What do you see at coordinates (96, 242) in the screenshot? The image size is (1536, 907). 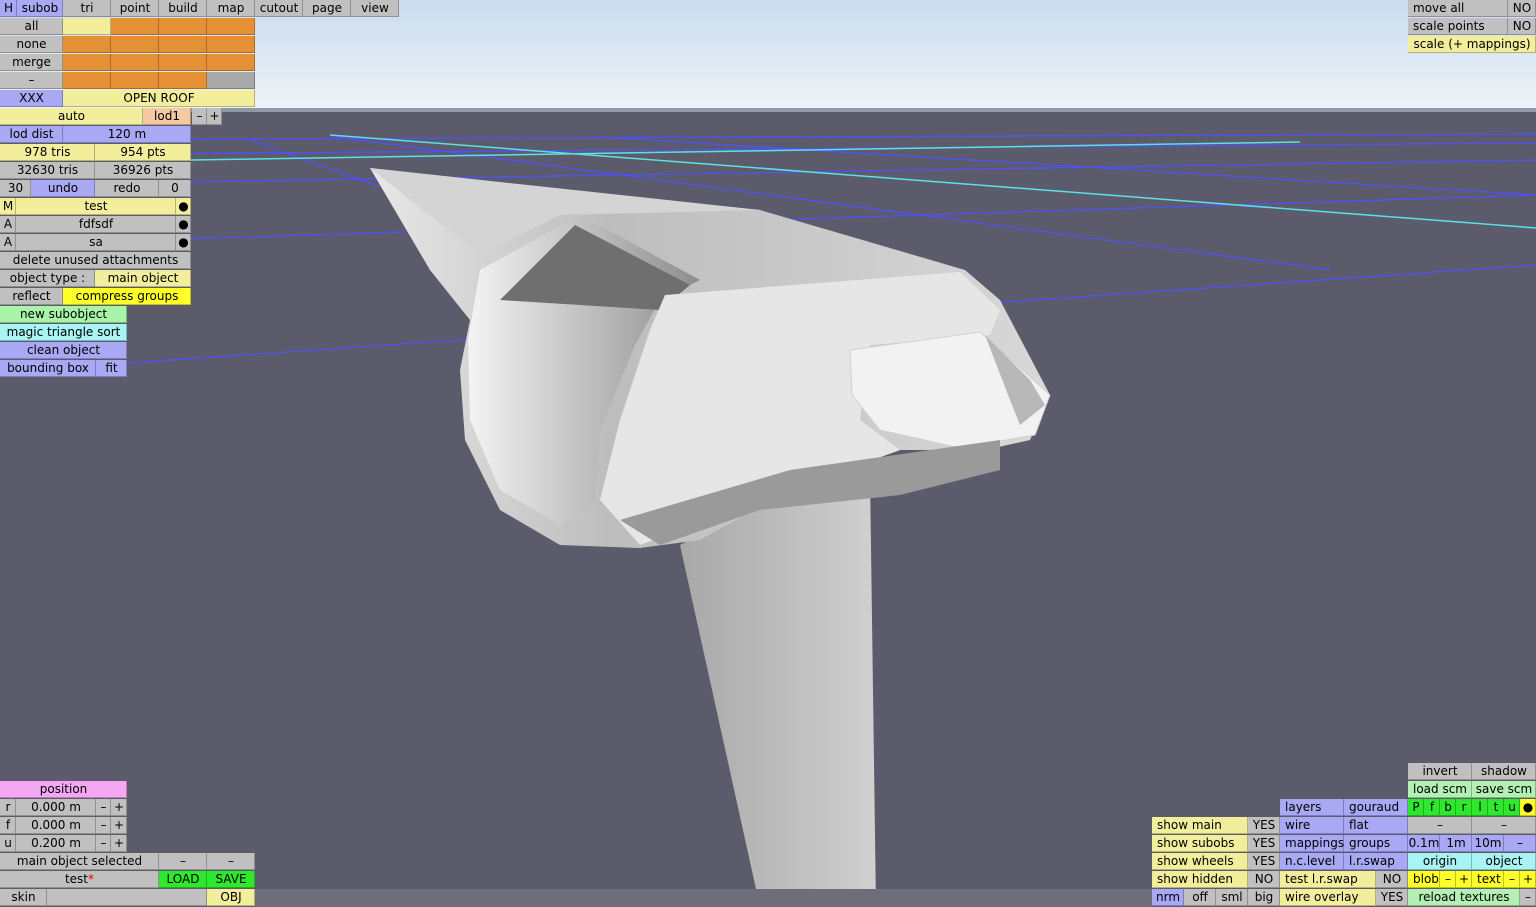 I see `attachment-name: sa` at bounding box center [96, 242].